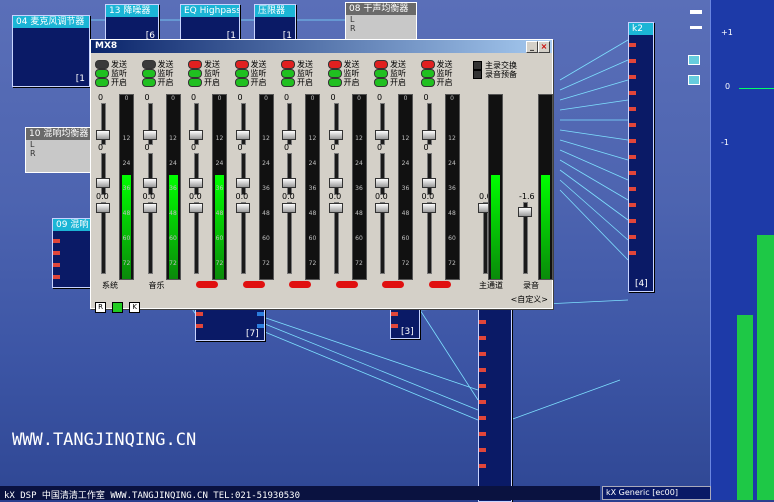 The width and height of the screenshot is (774, 502). I want to click on channel-3-toggle-3: 开启, so click(204, 82).